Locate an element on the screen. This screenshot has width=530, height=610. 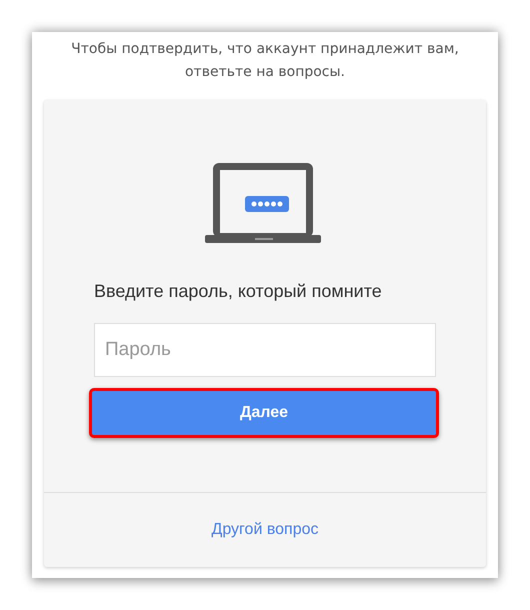
intro-text: Чтобы подтвердить, что аккаунт принадлежит вам, ответьте на вопросы. is located at coordinates (265, 61).